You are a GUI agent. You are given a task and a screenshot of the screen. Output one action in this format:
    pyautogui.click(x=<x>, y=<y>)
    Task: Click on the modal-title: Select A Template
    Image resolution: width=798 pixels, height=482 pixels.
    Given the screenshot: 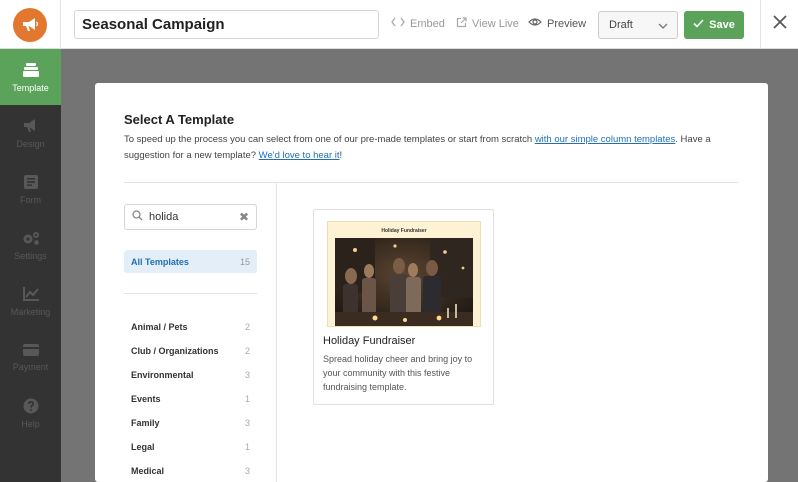 What is the action you would take?
    pyautogui.click(x=179, y=119)
    